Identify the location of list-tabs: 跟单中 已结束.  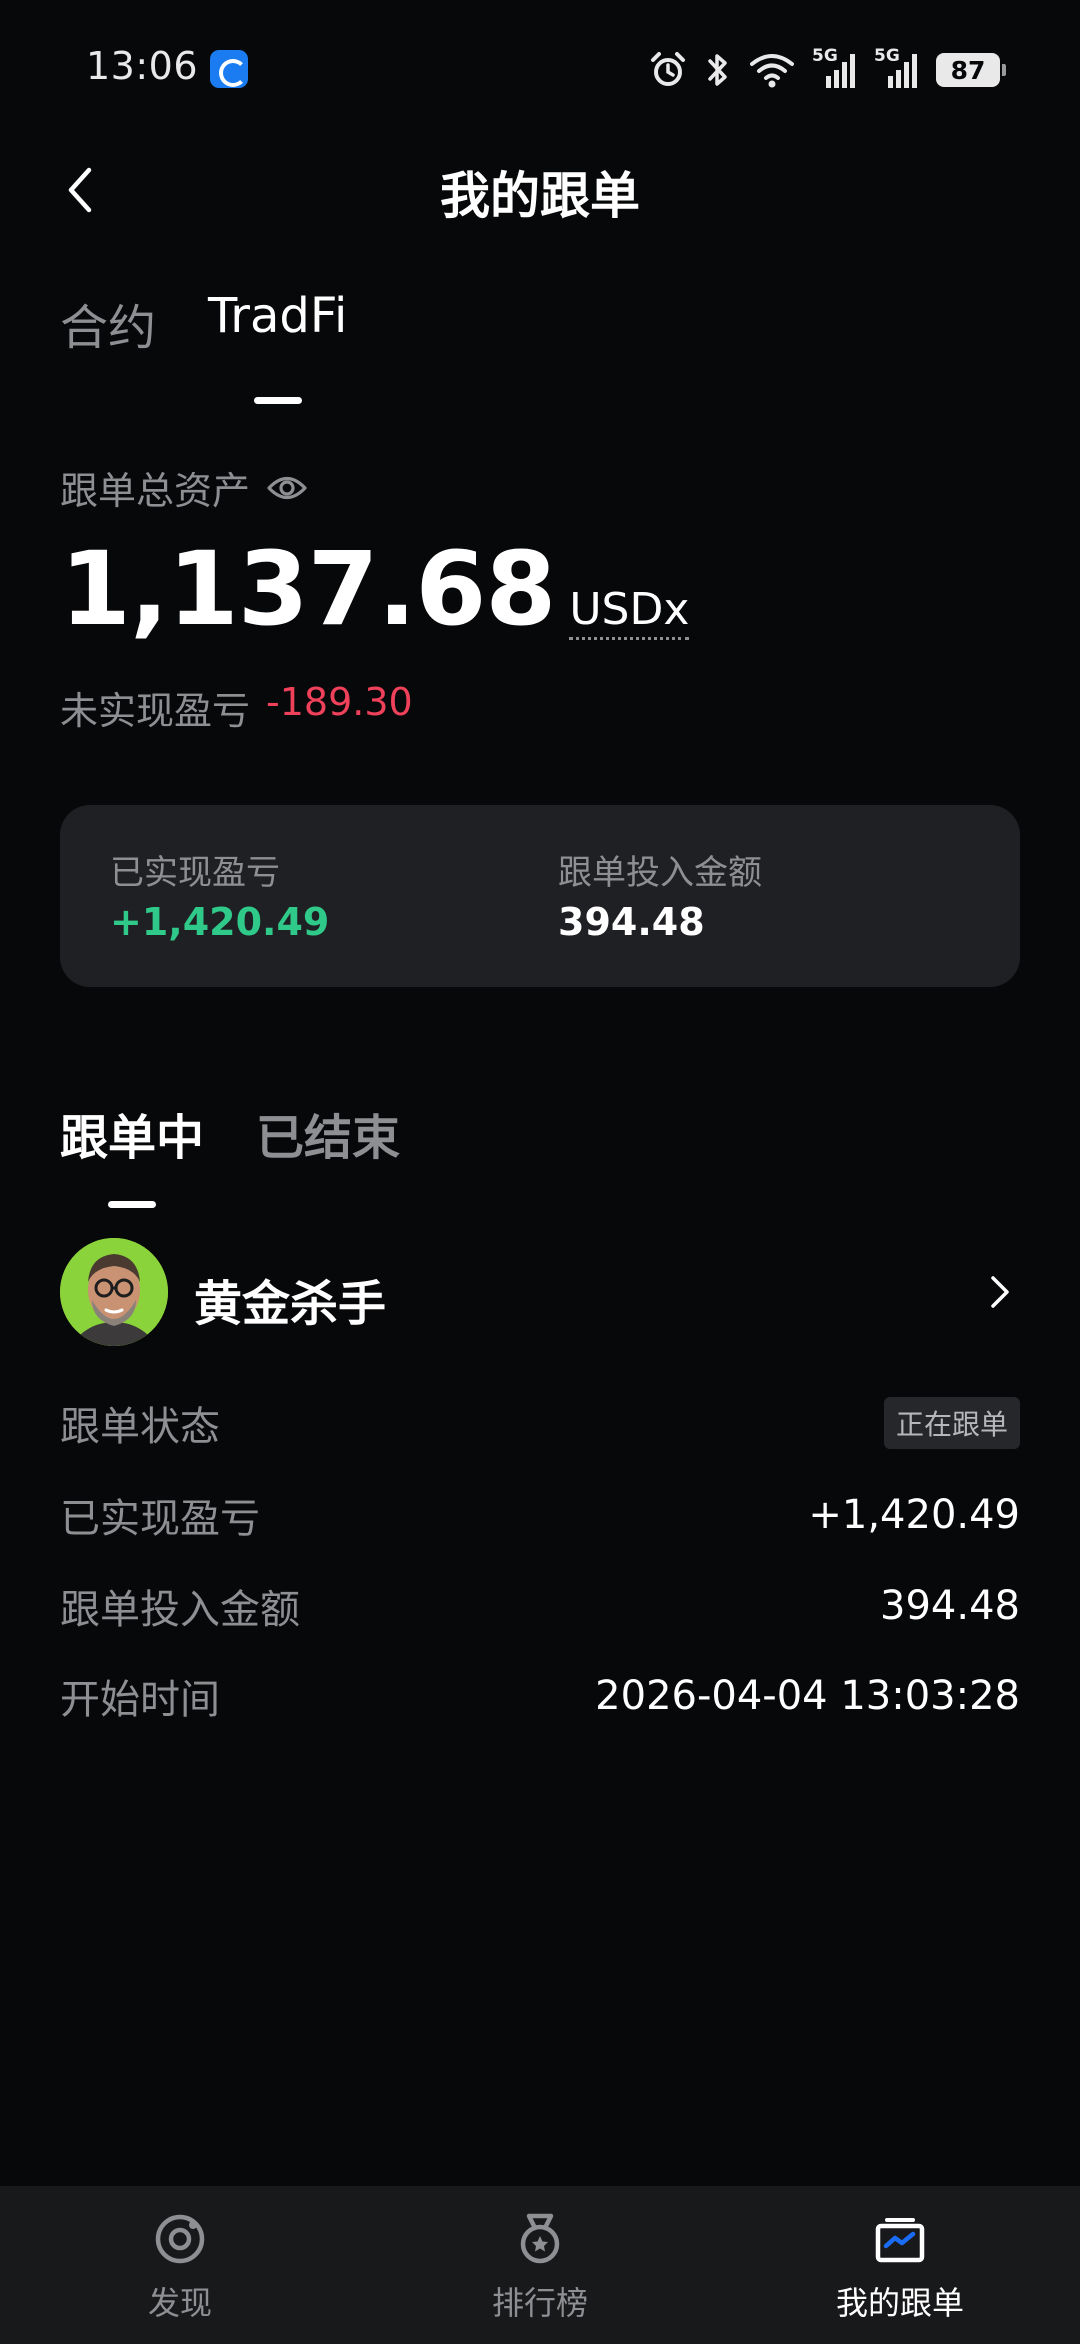
(230, 1133).